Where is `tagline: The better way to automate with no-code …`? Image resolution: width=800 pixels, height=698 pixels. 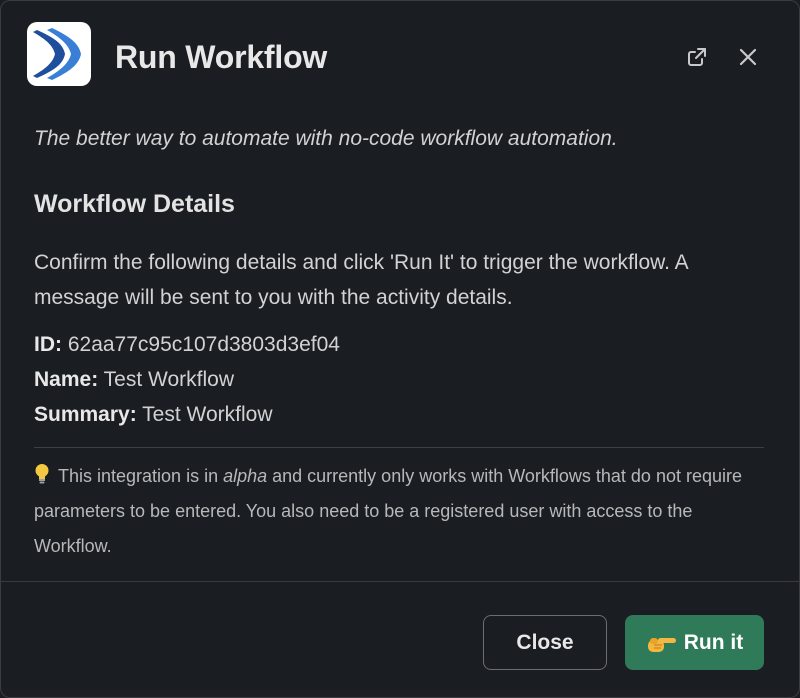 tagline: The better way to automate with no-code … is located at coordinates (326, 138).